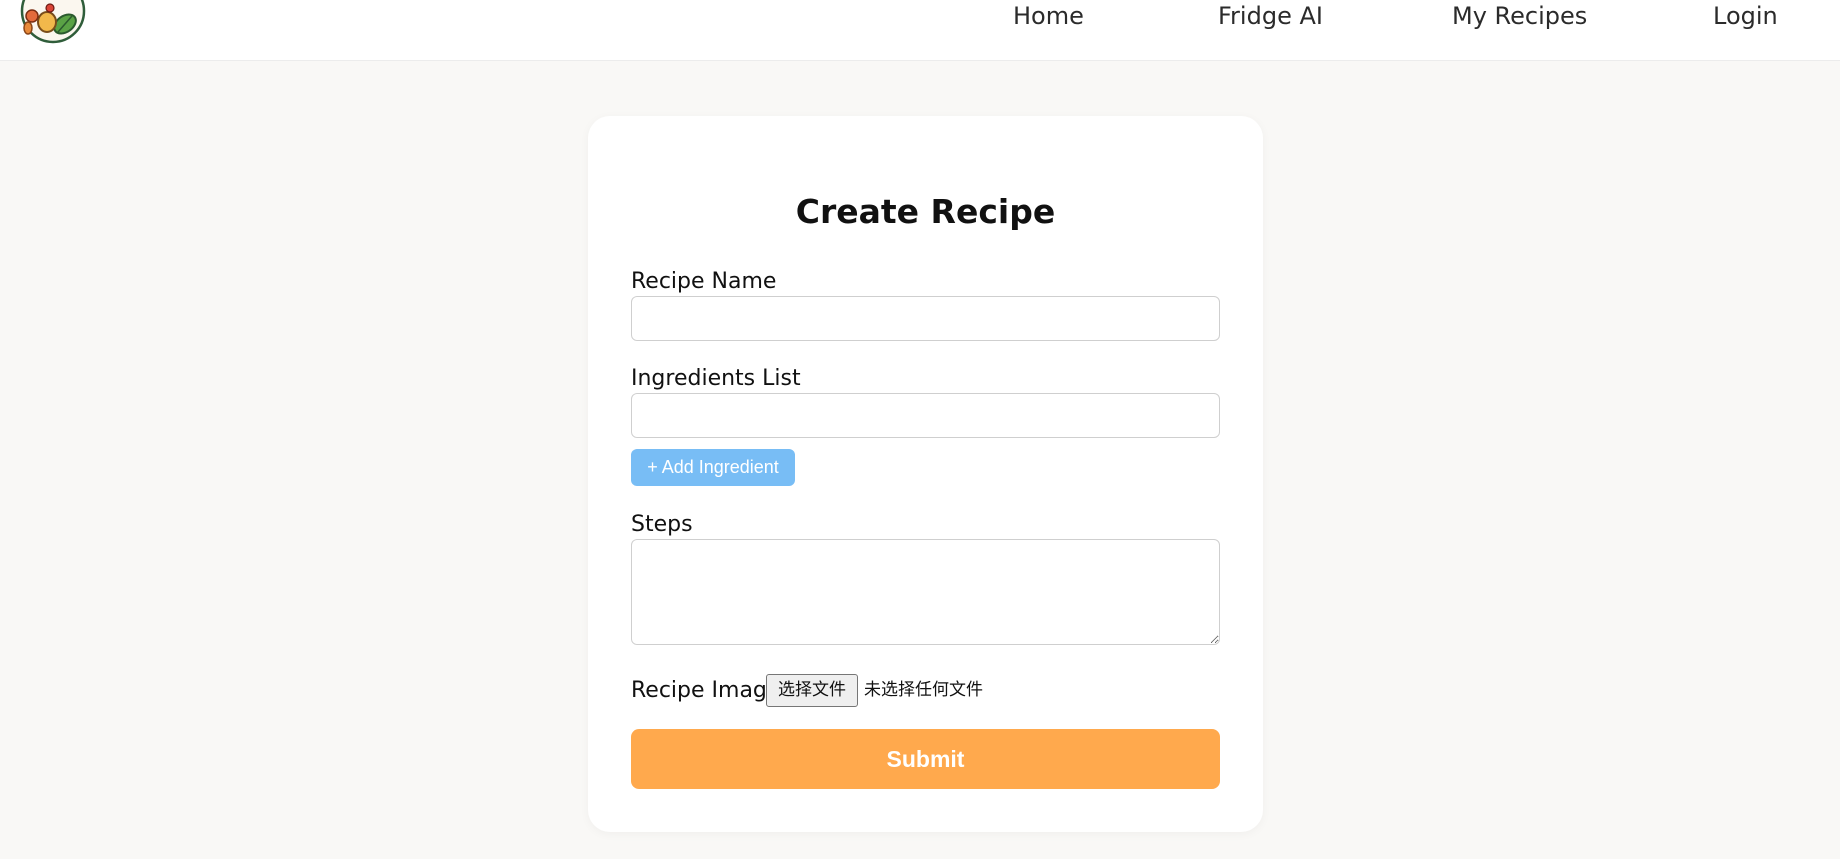 This screenshot has height=859, width=1840. Describe the element at coordinates (706, 690) in the screenshot. I see `recipe-image-label: Recipe Image` at that location.